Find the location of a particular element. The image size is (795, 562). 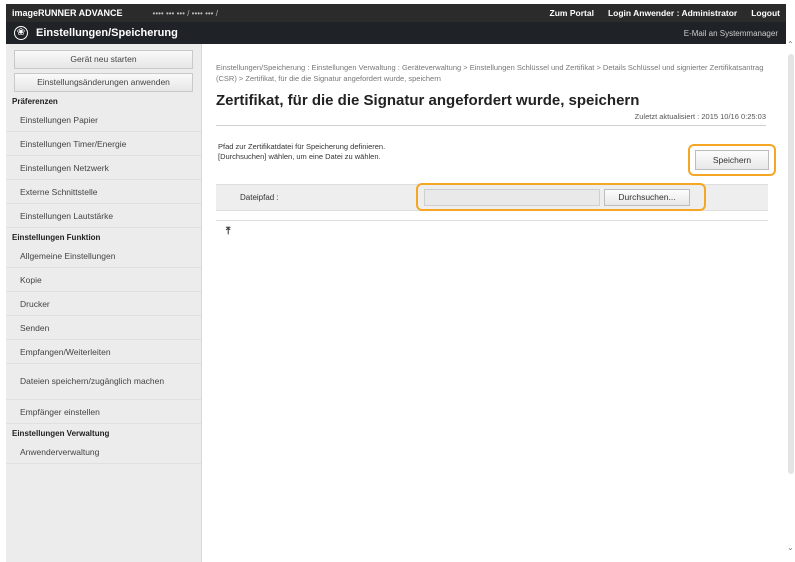

sidebar-item-general: Allgemeine Einstellungen is located at coordinates (103, 256).